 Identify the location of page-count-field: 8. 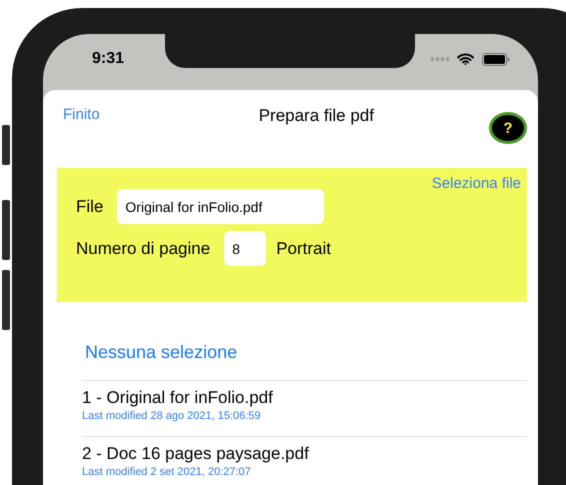
(245, 248).